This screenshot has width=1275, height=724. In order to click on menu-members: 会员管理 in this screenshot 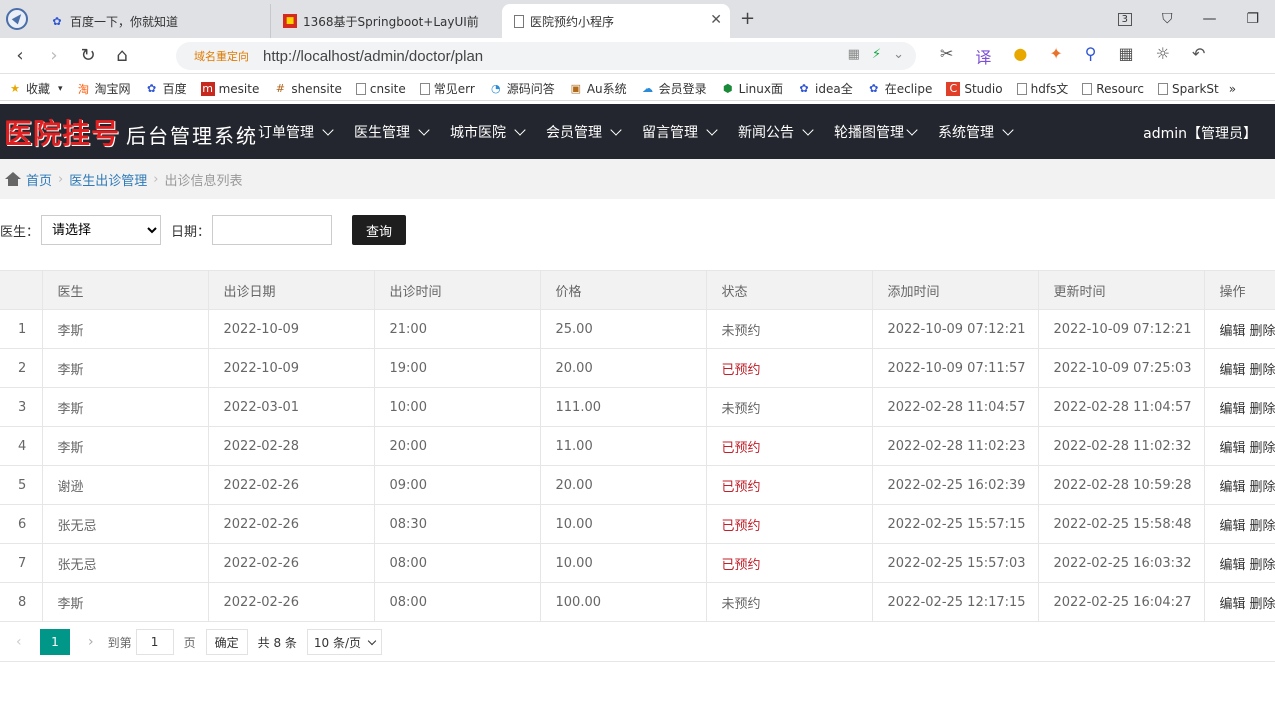, I will do `click(584, 132)`.